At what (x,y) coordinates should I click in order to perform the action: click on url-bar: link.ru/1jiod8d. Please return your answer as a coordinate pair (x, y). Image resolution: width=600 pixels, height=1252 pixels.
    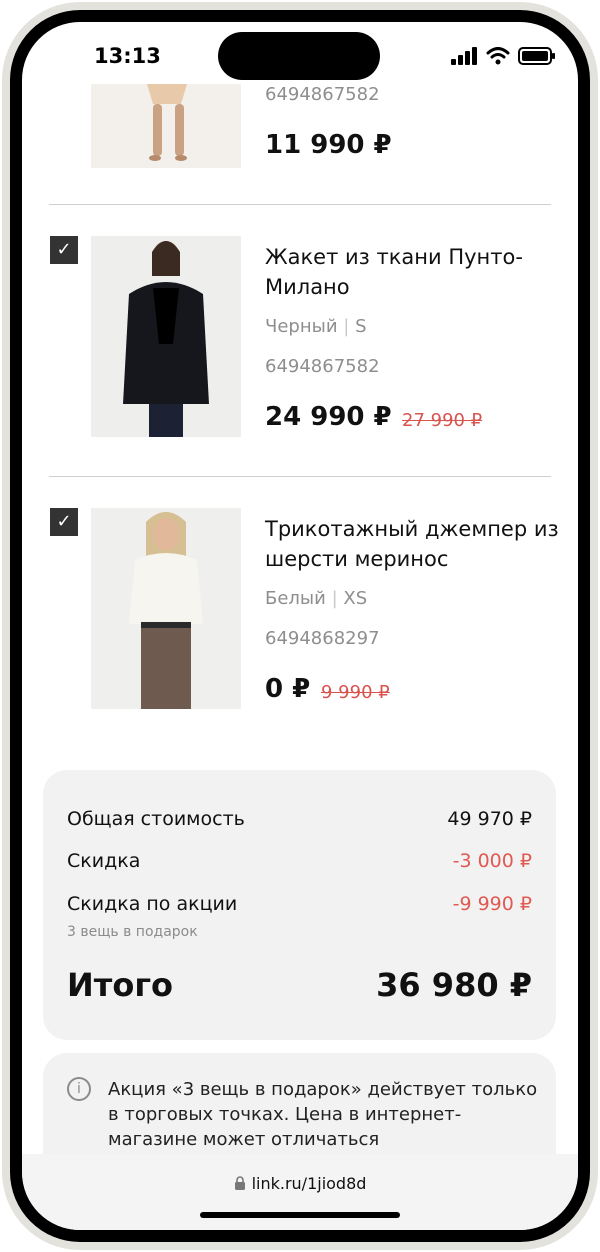
    Looking at the image, I should click on (300, 1183).